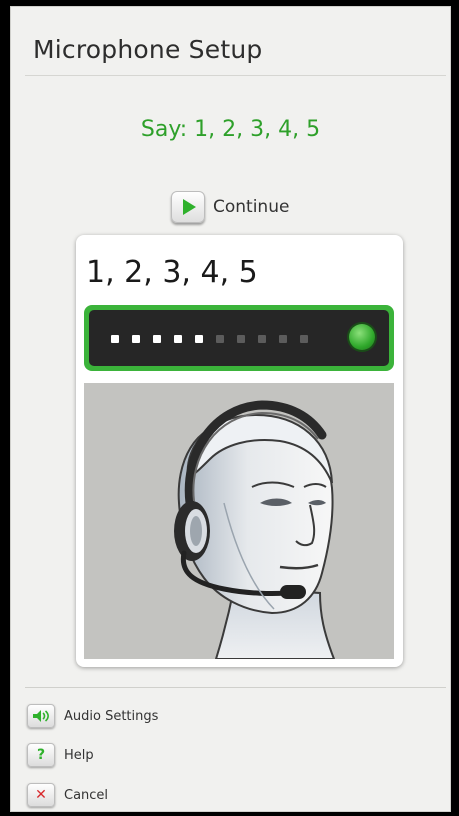 This screenshot has height=816, width=459. I want to click on digits-text: 1, 2, 3, 4, 5, so click(172, 272).